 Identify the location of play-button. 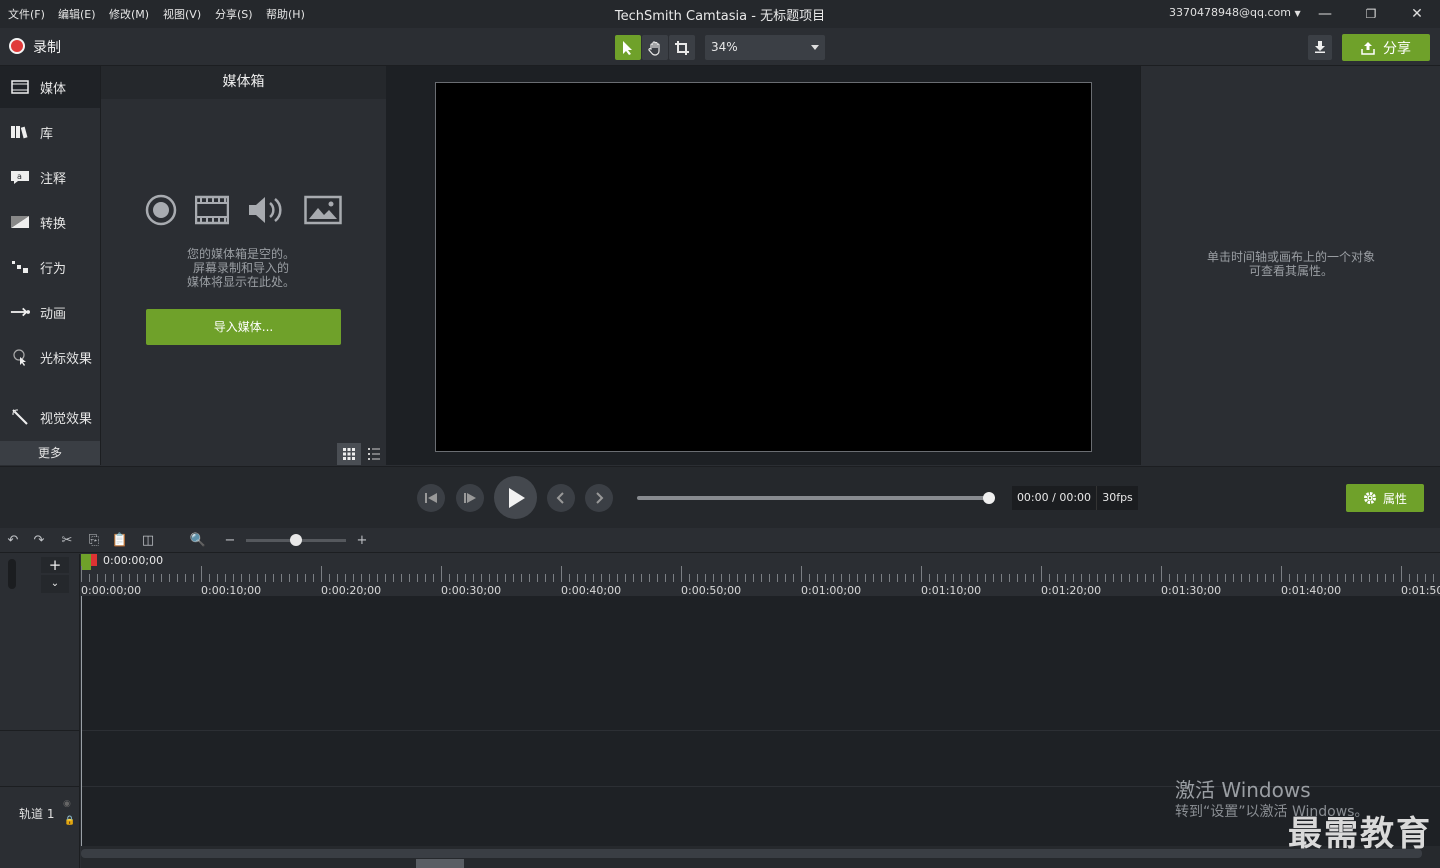
(515, 497).